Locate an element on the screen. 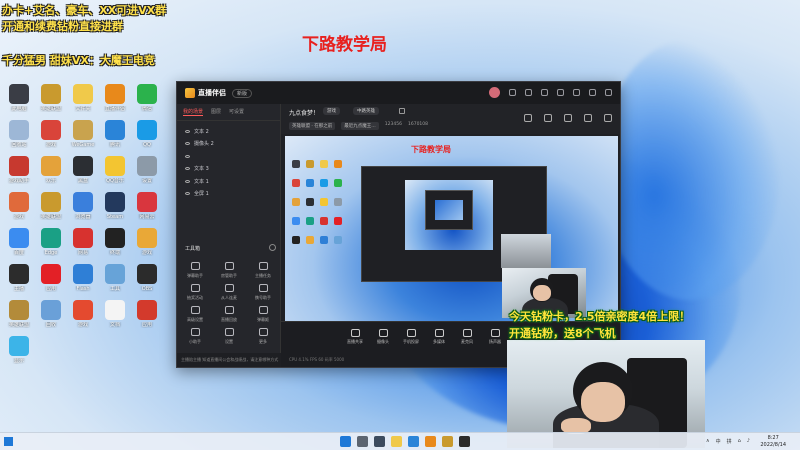 The width and height of the screenshot is (800, 450). desktop-icon: 设置 is located at coordinates (147, 170).